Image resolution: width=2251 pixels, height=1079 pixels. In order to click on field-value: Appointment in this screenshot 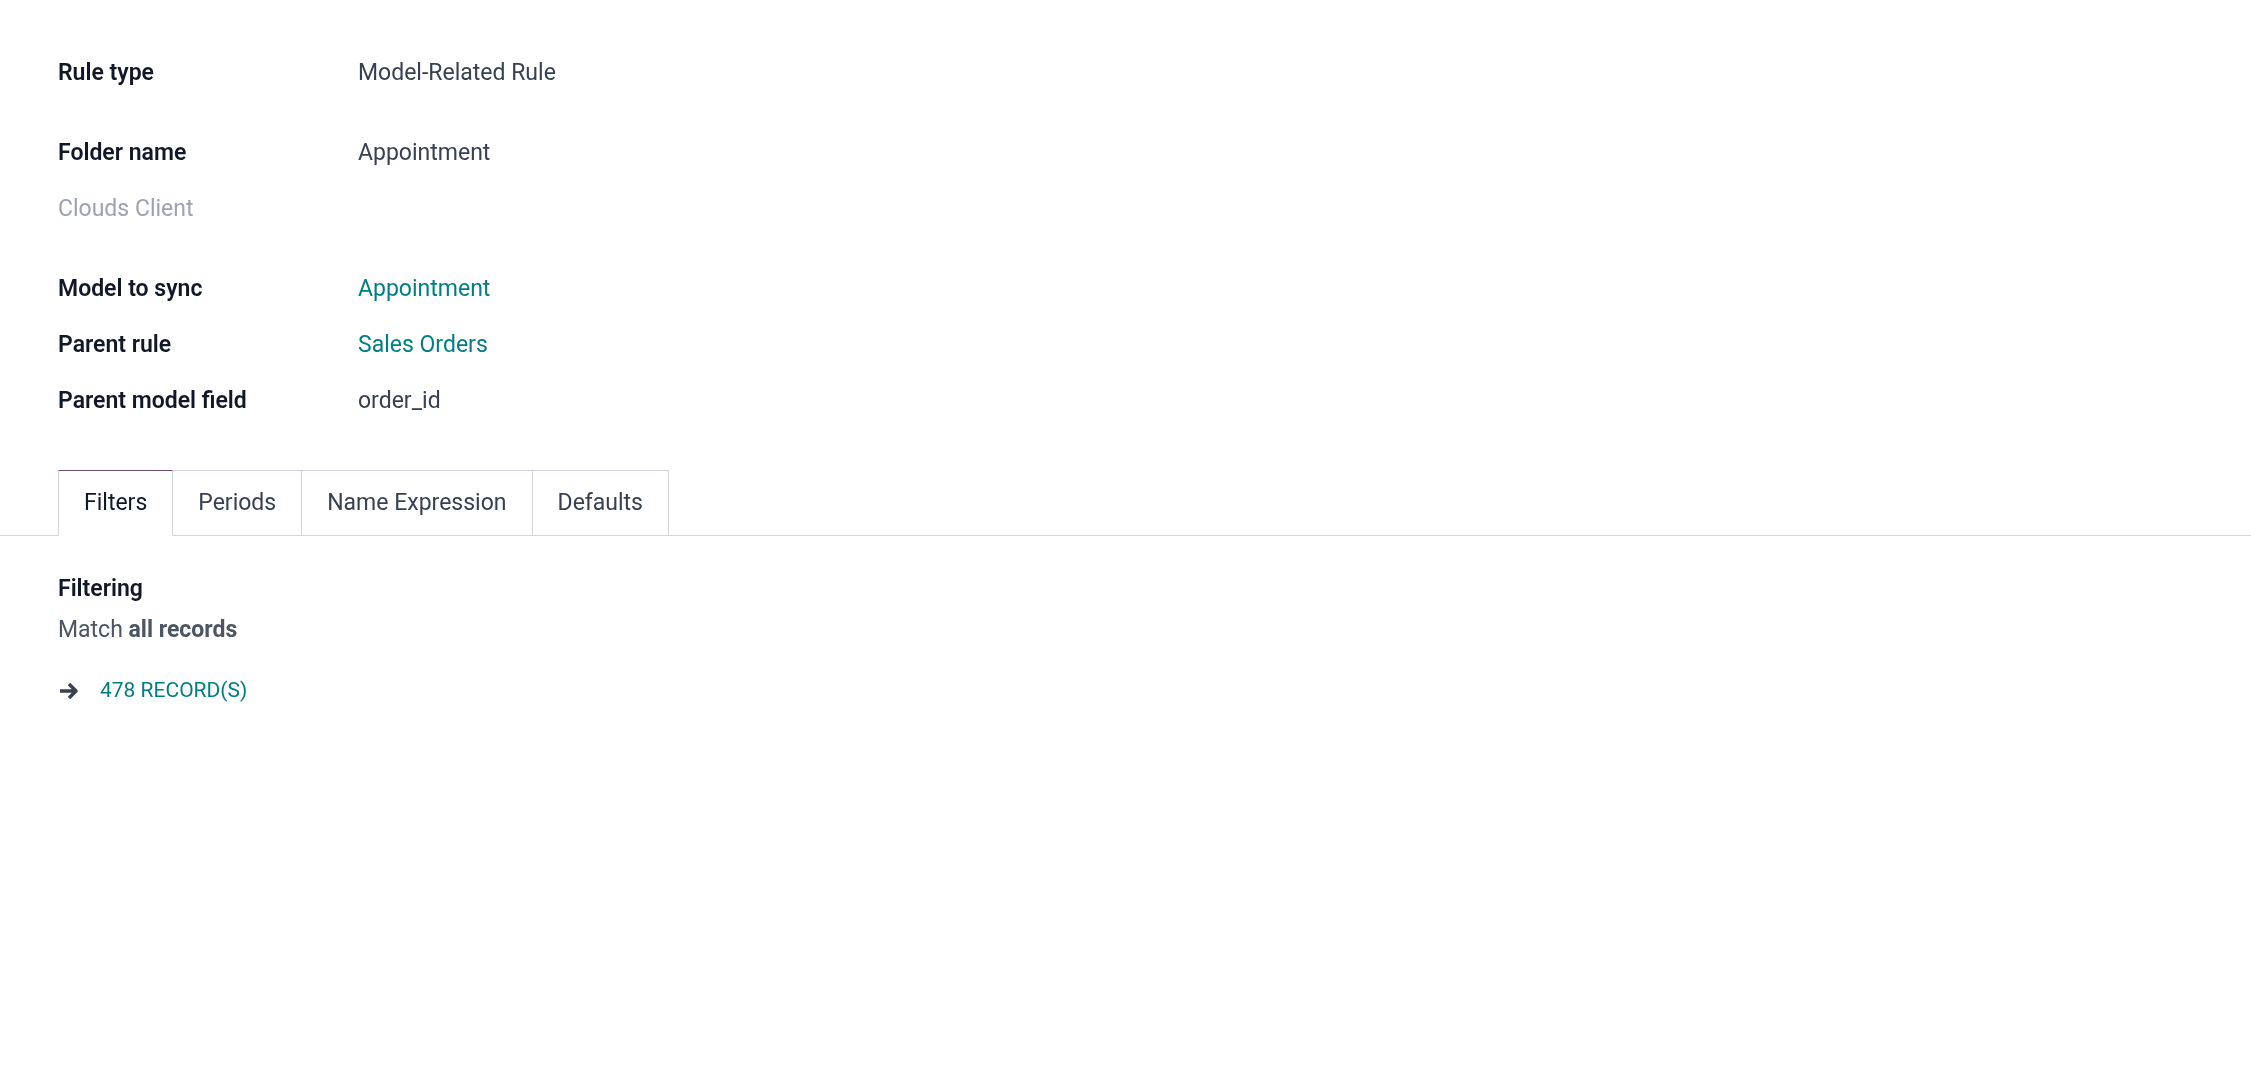, I will do `click(424, 152)`.